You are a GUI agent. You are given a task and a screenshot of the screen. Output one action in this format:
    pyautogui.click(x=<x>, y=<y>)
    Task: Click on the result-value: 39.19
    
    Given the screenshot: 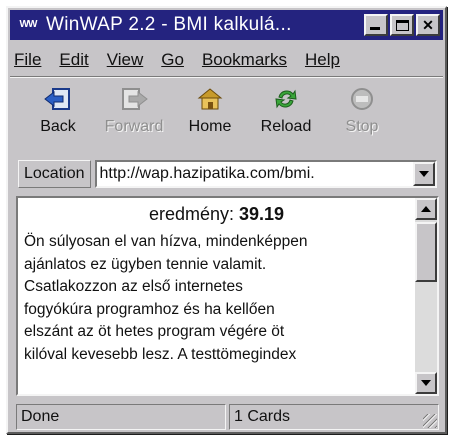 What is the action you would take?
    pyautogui.click(x=262, y=214)
    